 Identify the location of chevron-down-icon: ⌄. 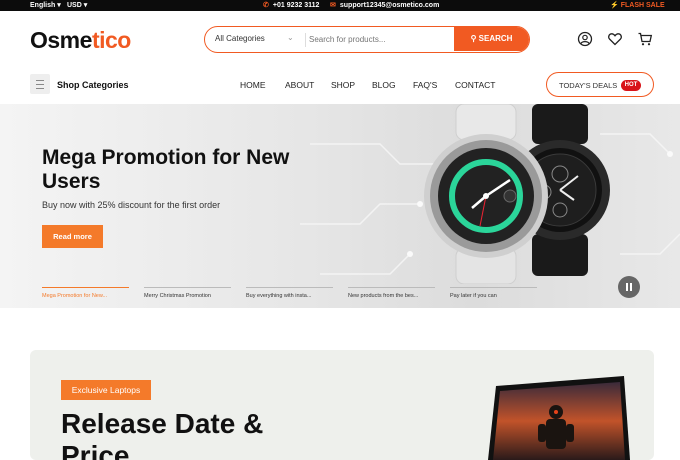
(290, 37).